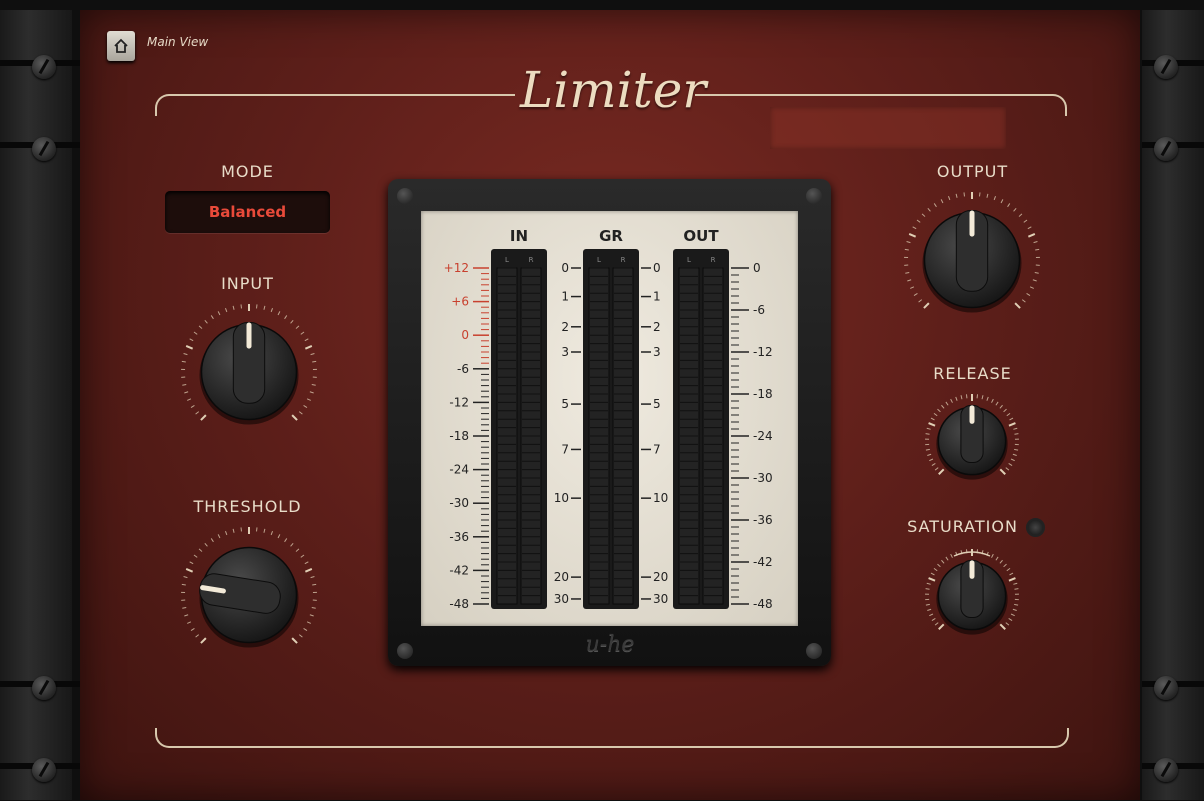 The height and width of the screenshot is (801, 1204). I want to click on meter-title-out: OUT, so click(701, 236).